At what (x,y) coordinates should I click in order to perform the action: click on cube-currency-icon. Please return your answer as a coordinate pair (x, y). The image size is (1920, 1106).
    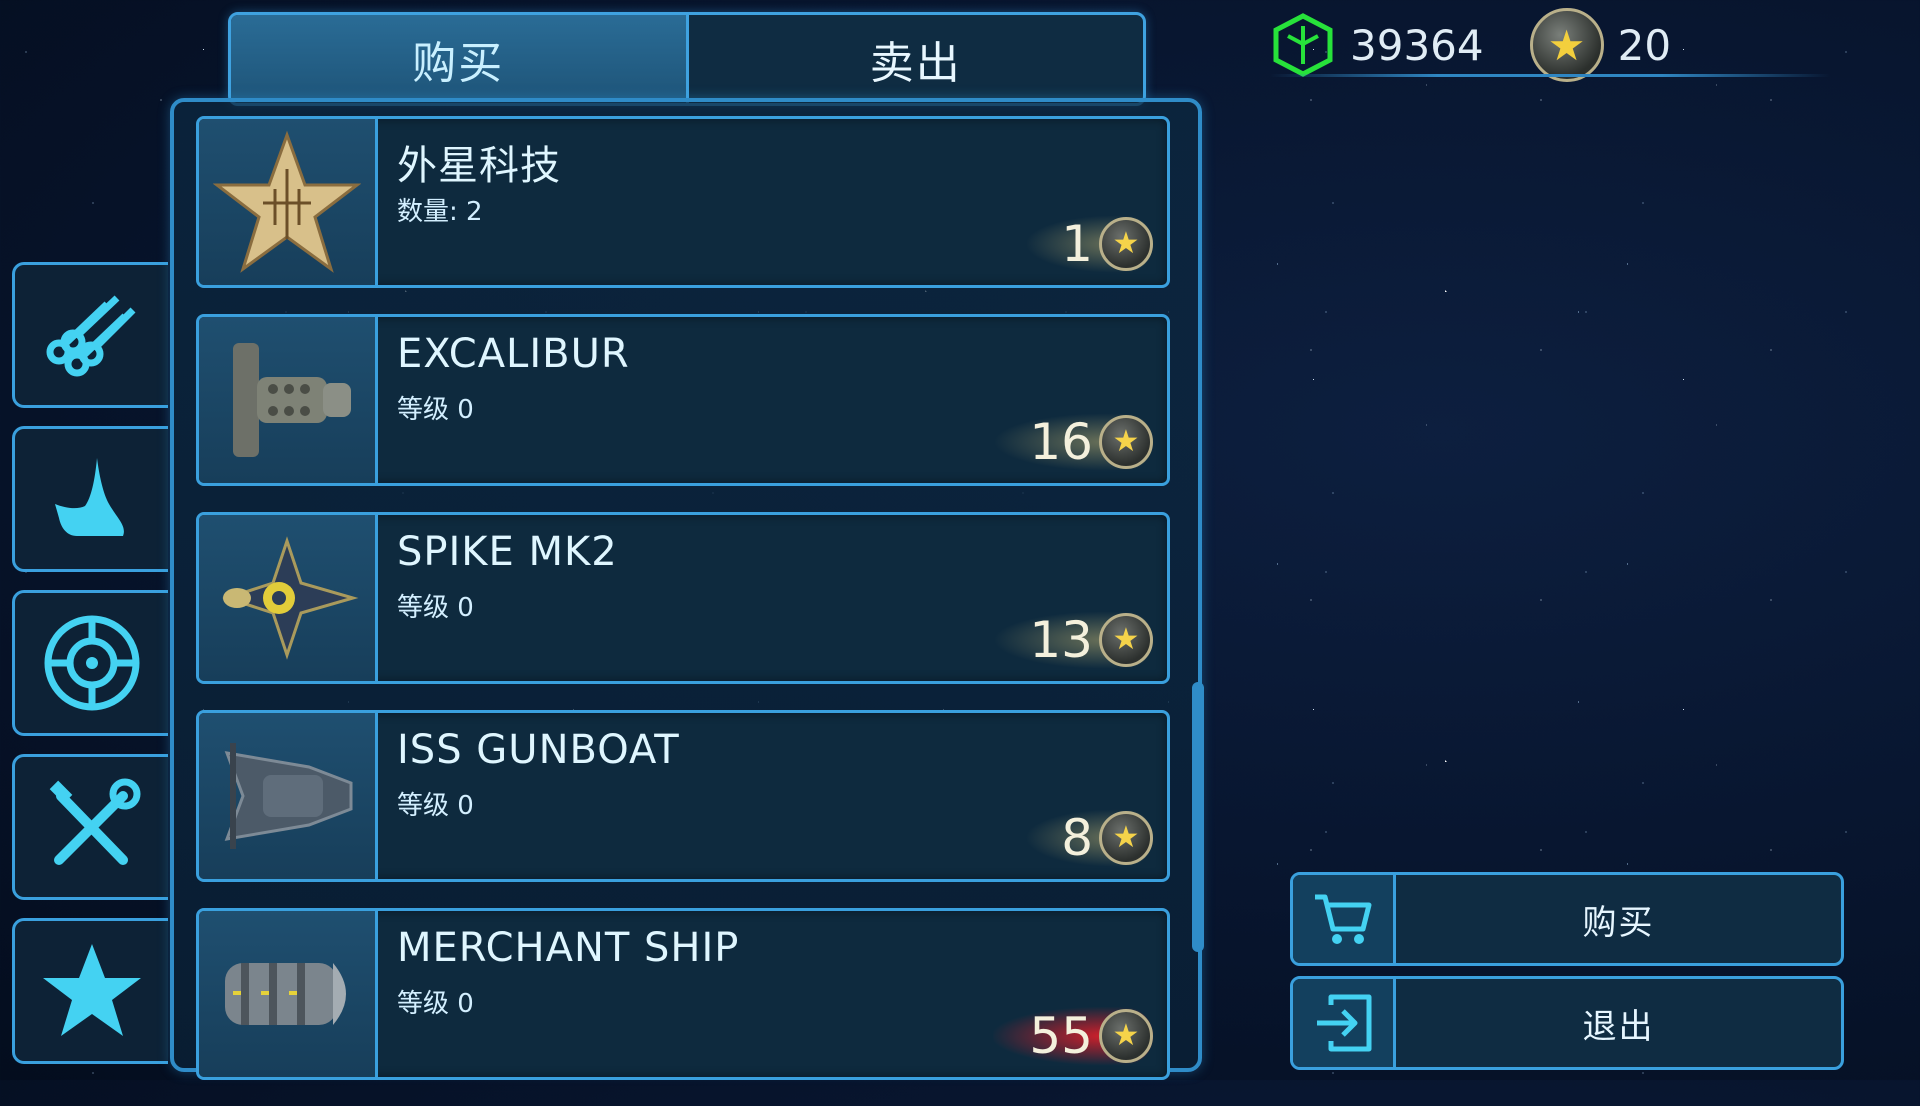
    Looking at the image, I should click on (1303, 45).